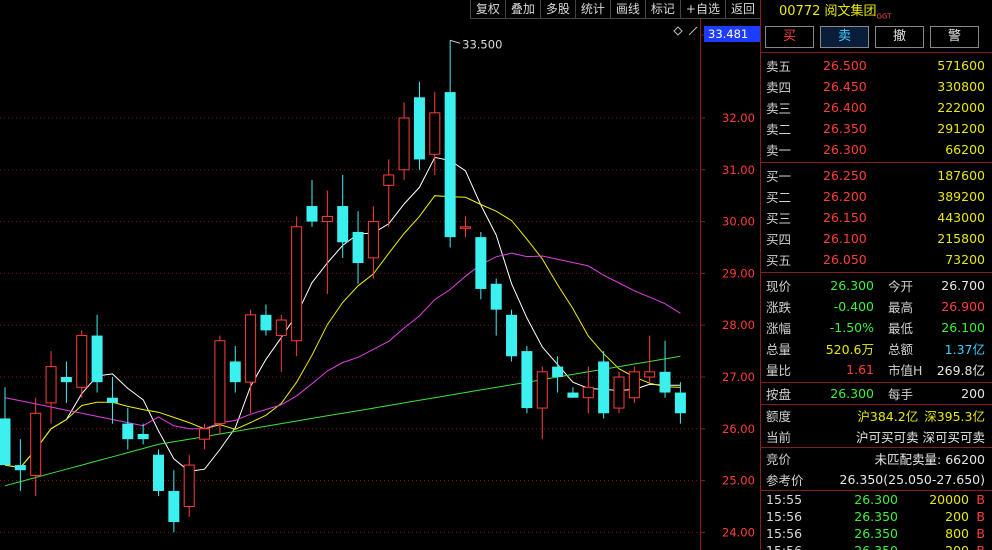  I want to click on quote-value: 1.61, so click(860, 369).